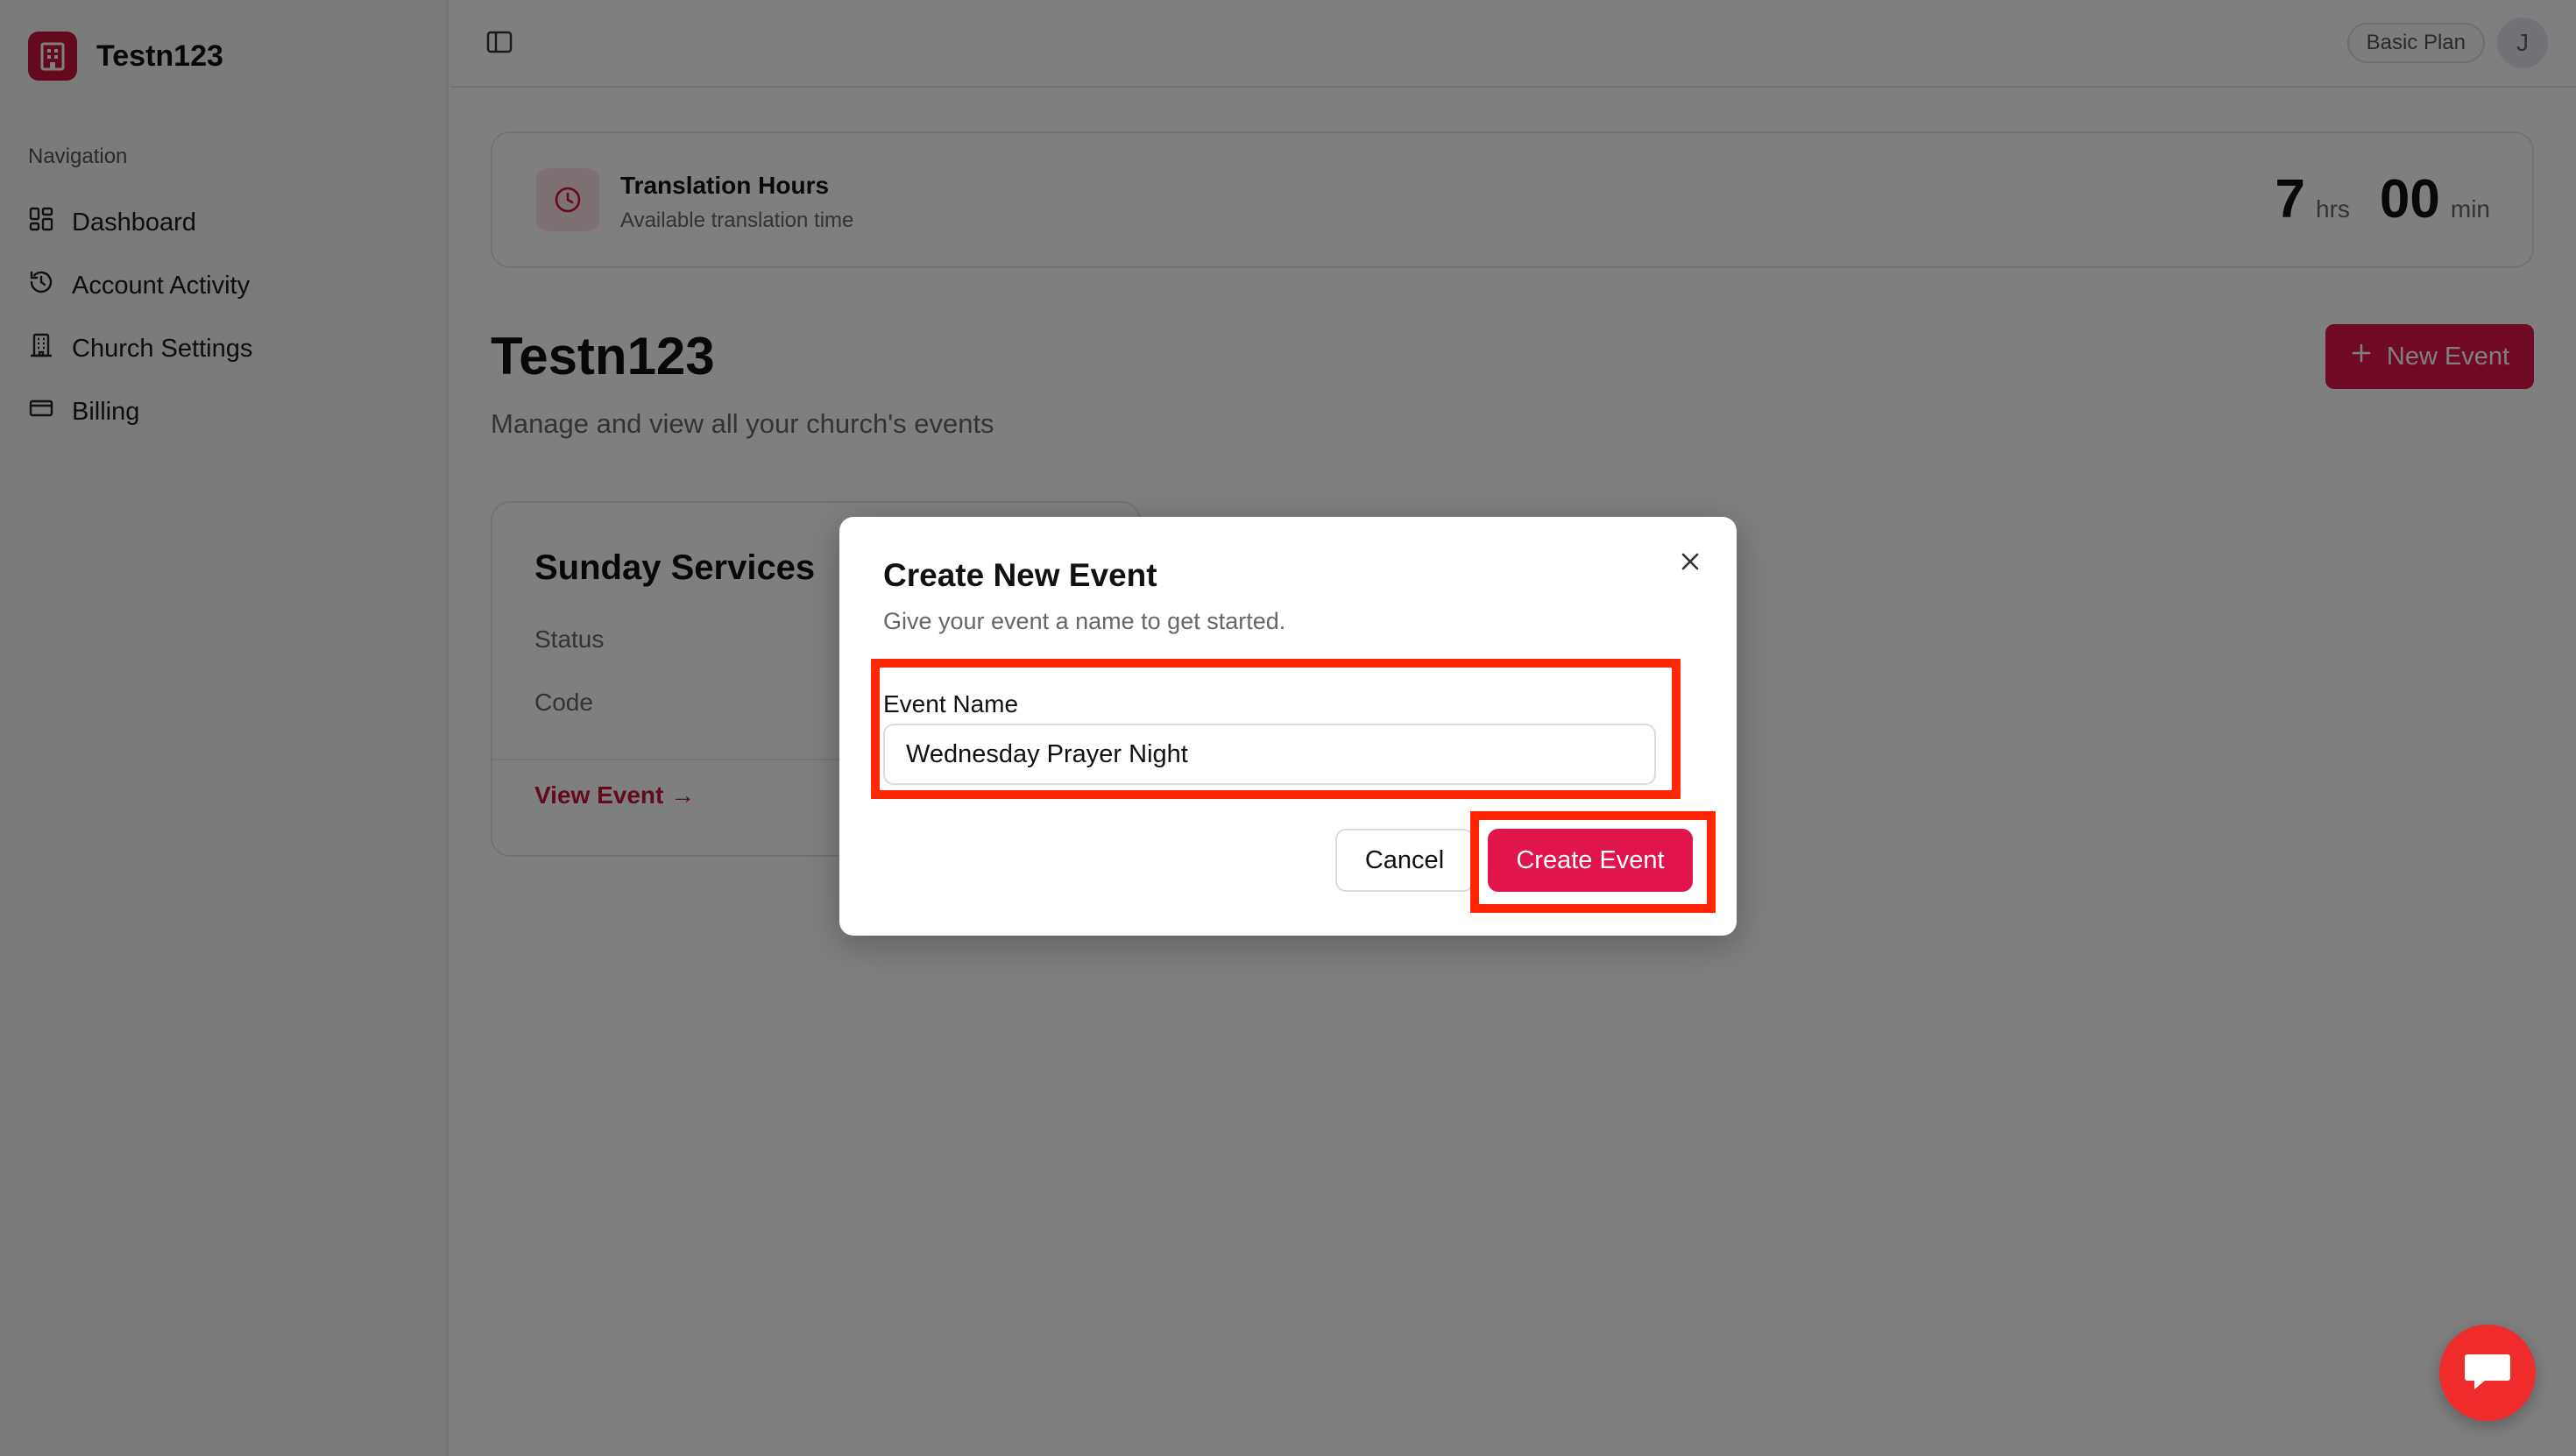  I want to click on dialog-subtitle: Give your event a name to get started., so click(1084, 621).